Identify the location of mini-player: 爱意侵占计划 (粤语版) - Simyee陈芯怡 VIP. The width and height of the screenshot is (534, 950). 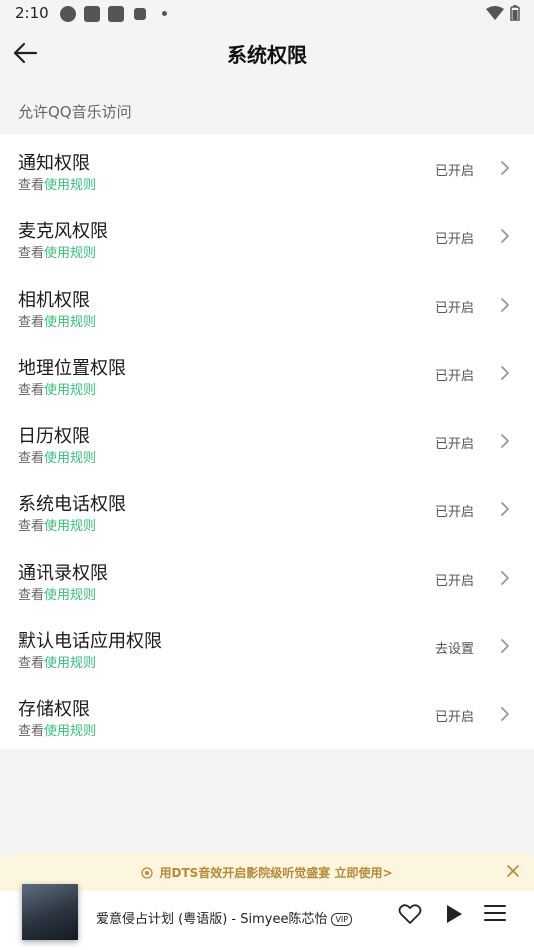
(267, 917).